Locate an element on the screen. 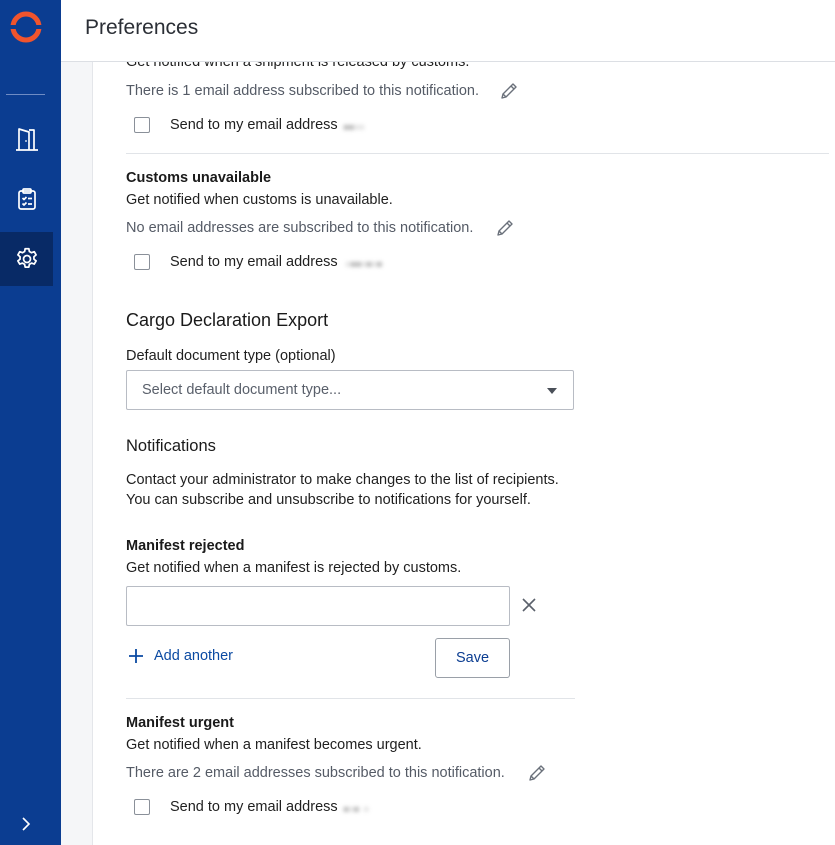 The height and width of the screenshot is (845, 835). sidebar-item-exit is located at coordinates (26, 139).